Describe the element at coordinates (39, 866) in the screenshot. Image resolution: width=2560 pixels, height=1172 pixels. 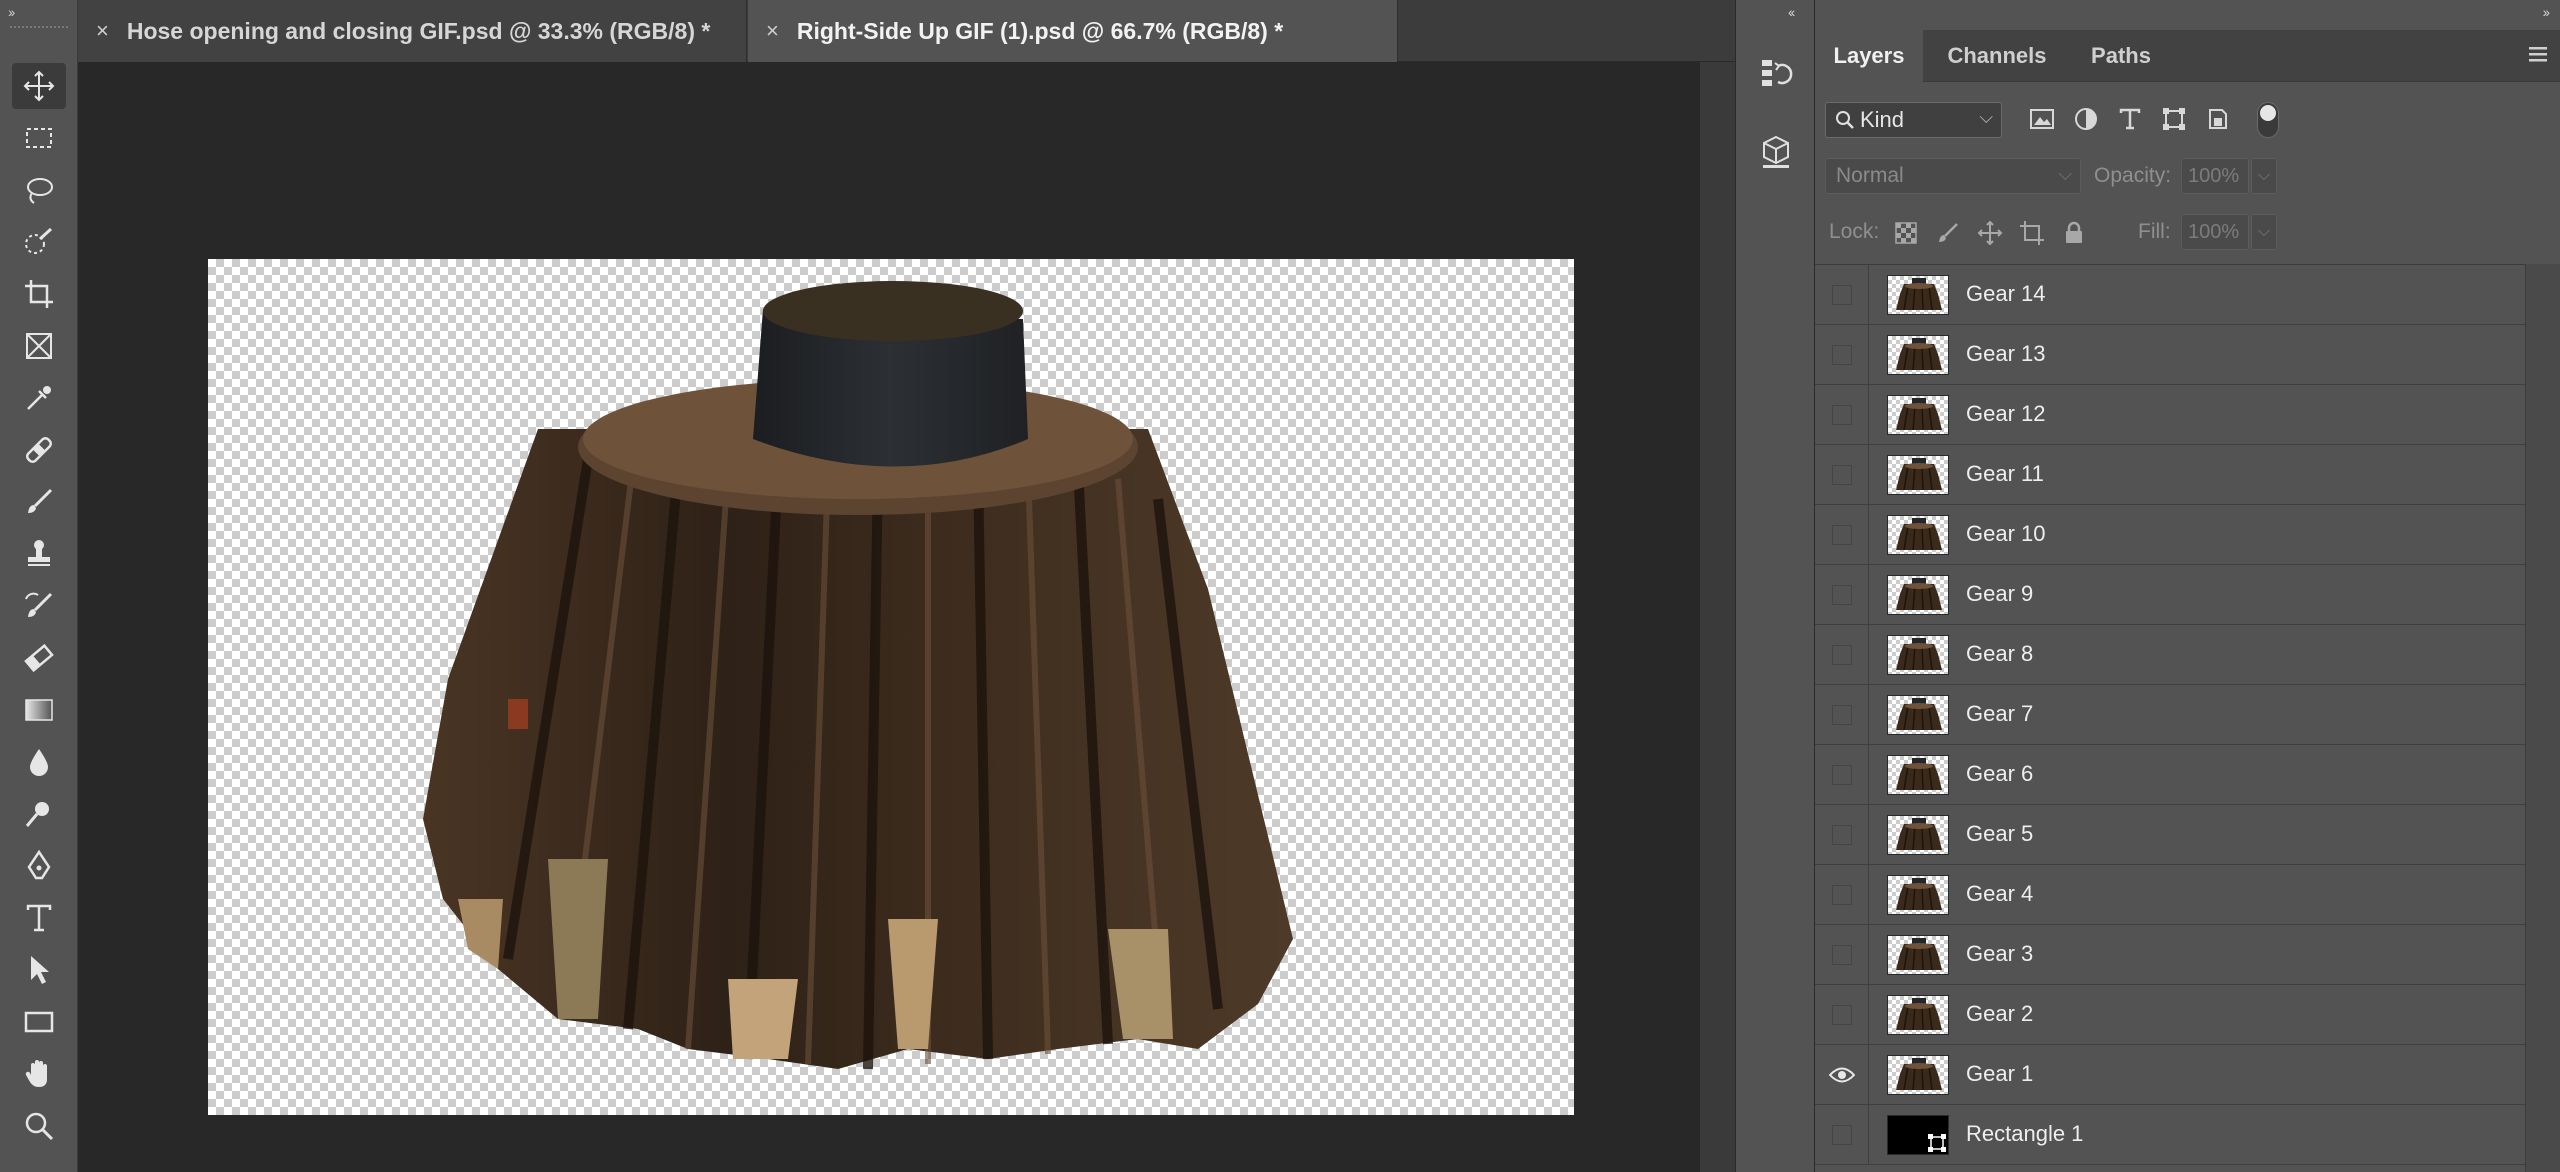
I see `pen-tool-button` at that location.